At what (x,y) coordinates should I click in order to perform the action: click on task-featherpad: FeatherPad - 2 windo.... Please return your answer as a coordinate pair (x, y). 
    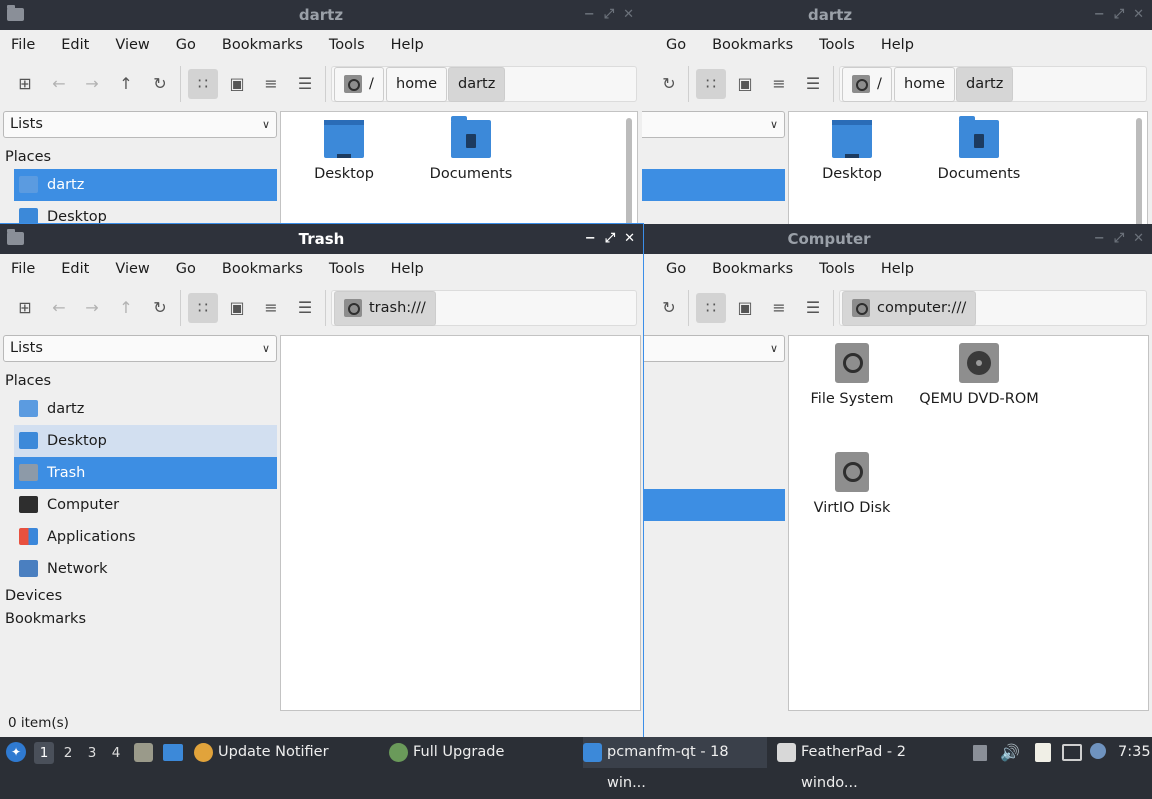
    Looking at the image, I should click on (871, 764).